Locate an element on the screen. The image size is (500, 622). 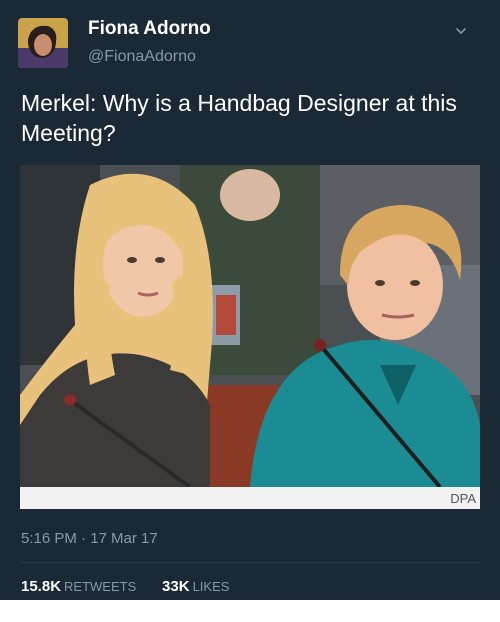
tweet-timestamp: 5:16 PM · 17 Mar 17 is located at coordinates (89, 538).